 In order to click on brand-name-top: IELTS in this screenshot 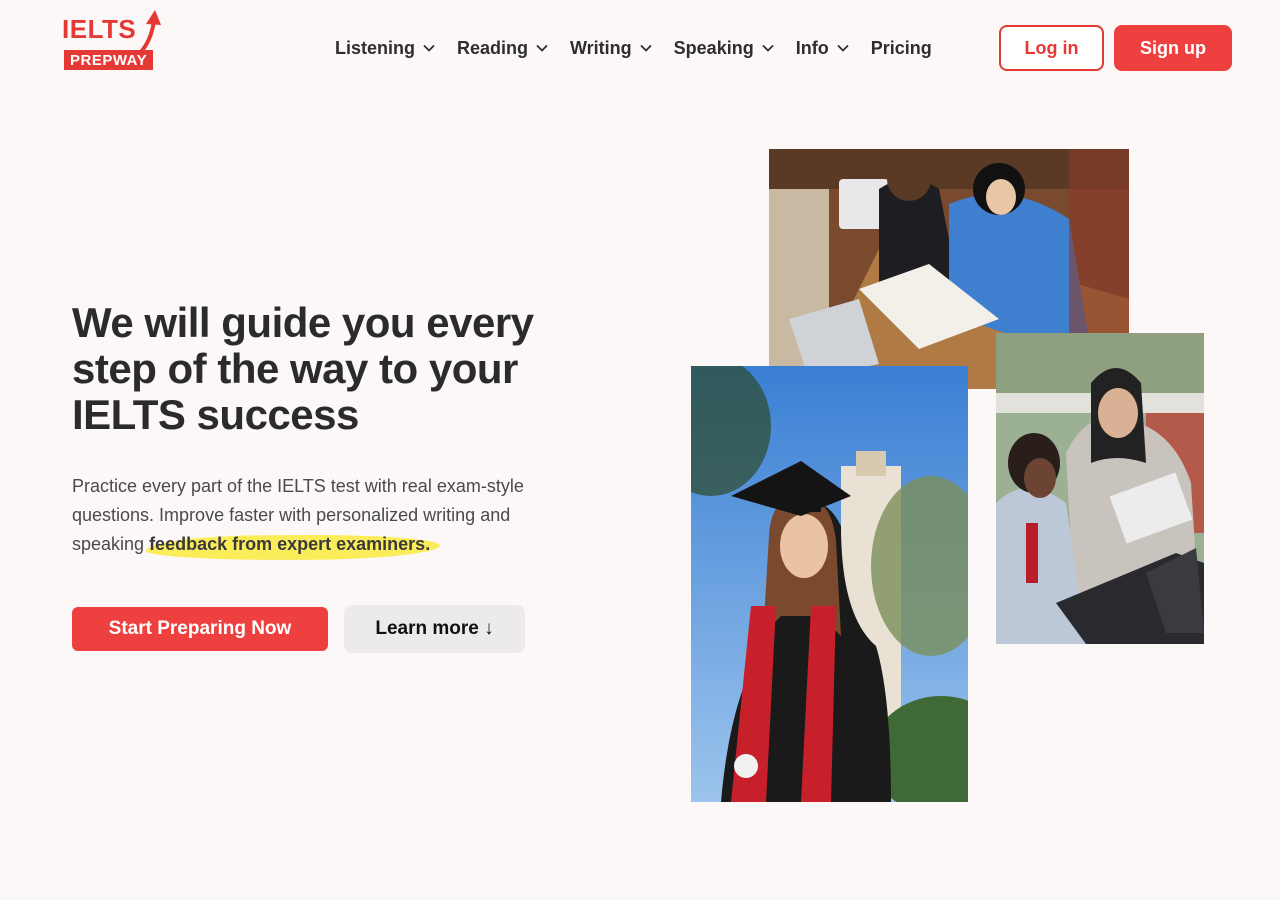, I will do `click(99, 29)`.